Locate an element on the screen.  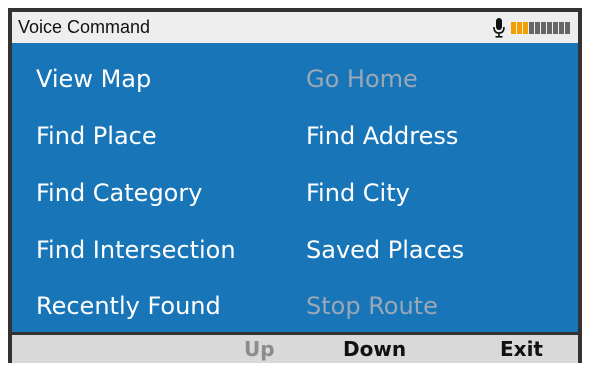
screen-title: Voice Command is located at coordinates (84, 27).